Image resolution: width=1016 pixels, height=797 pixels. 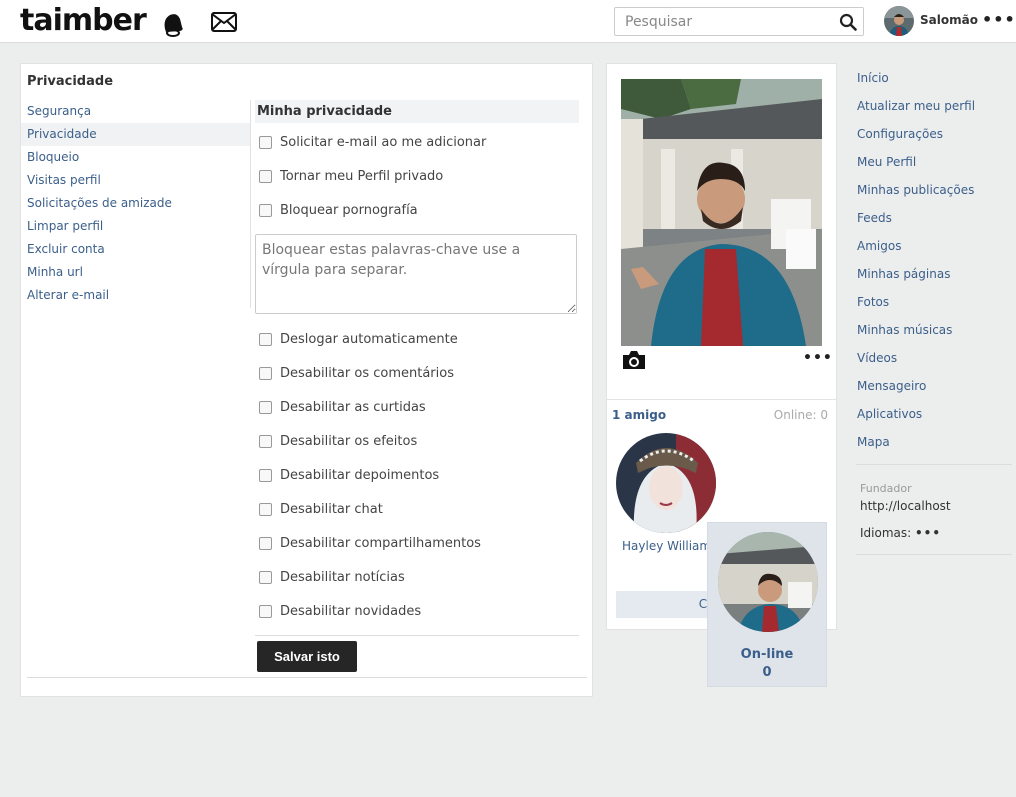 What do you see at coordinates (383, 142) in the screenshot?
I see `option-label: Solicitar e-mail ao me adicionar` at bounding box center [383, 142].